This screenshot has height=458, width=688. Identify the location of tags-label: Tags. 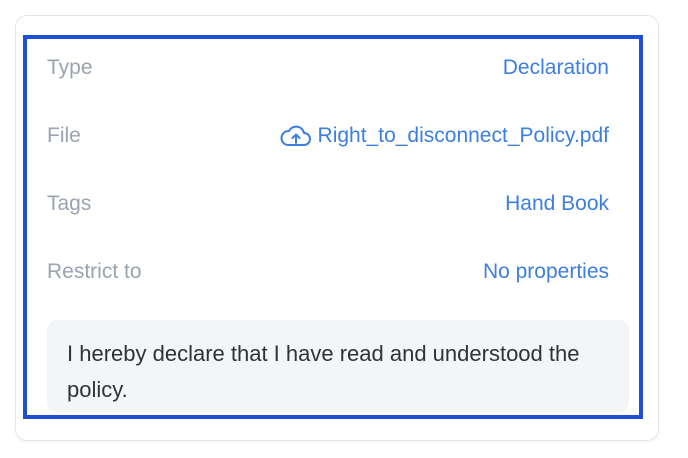
(69, 203).